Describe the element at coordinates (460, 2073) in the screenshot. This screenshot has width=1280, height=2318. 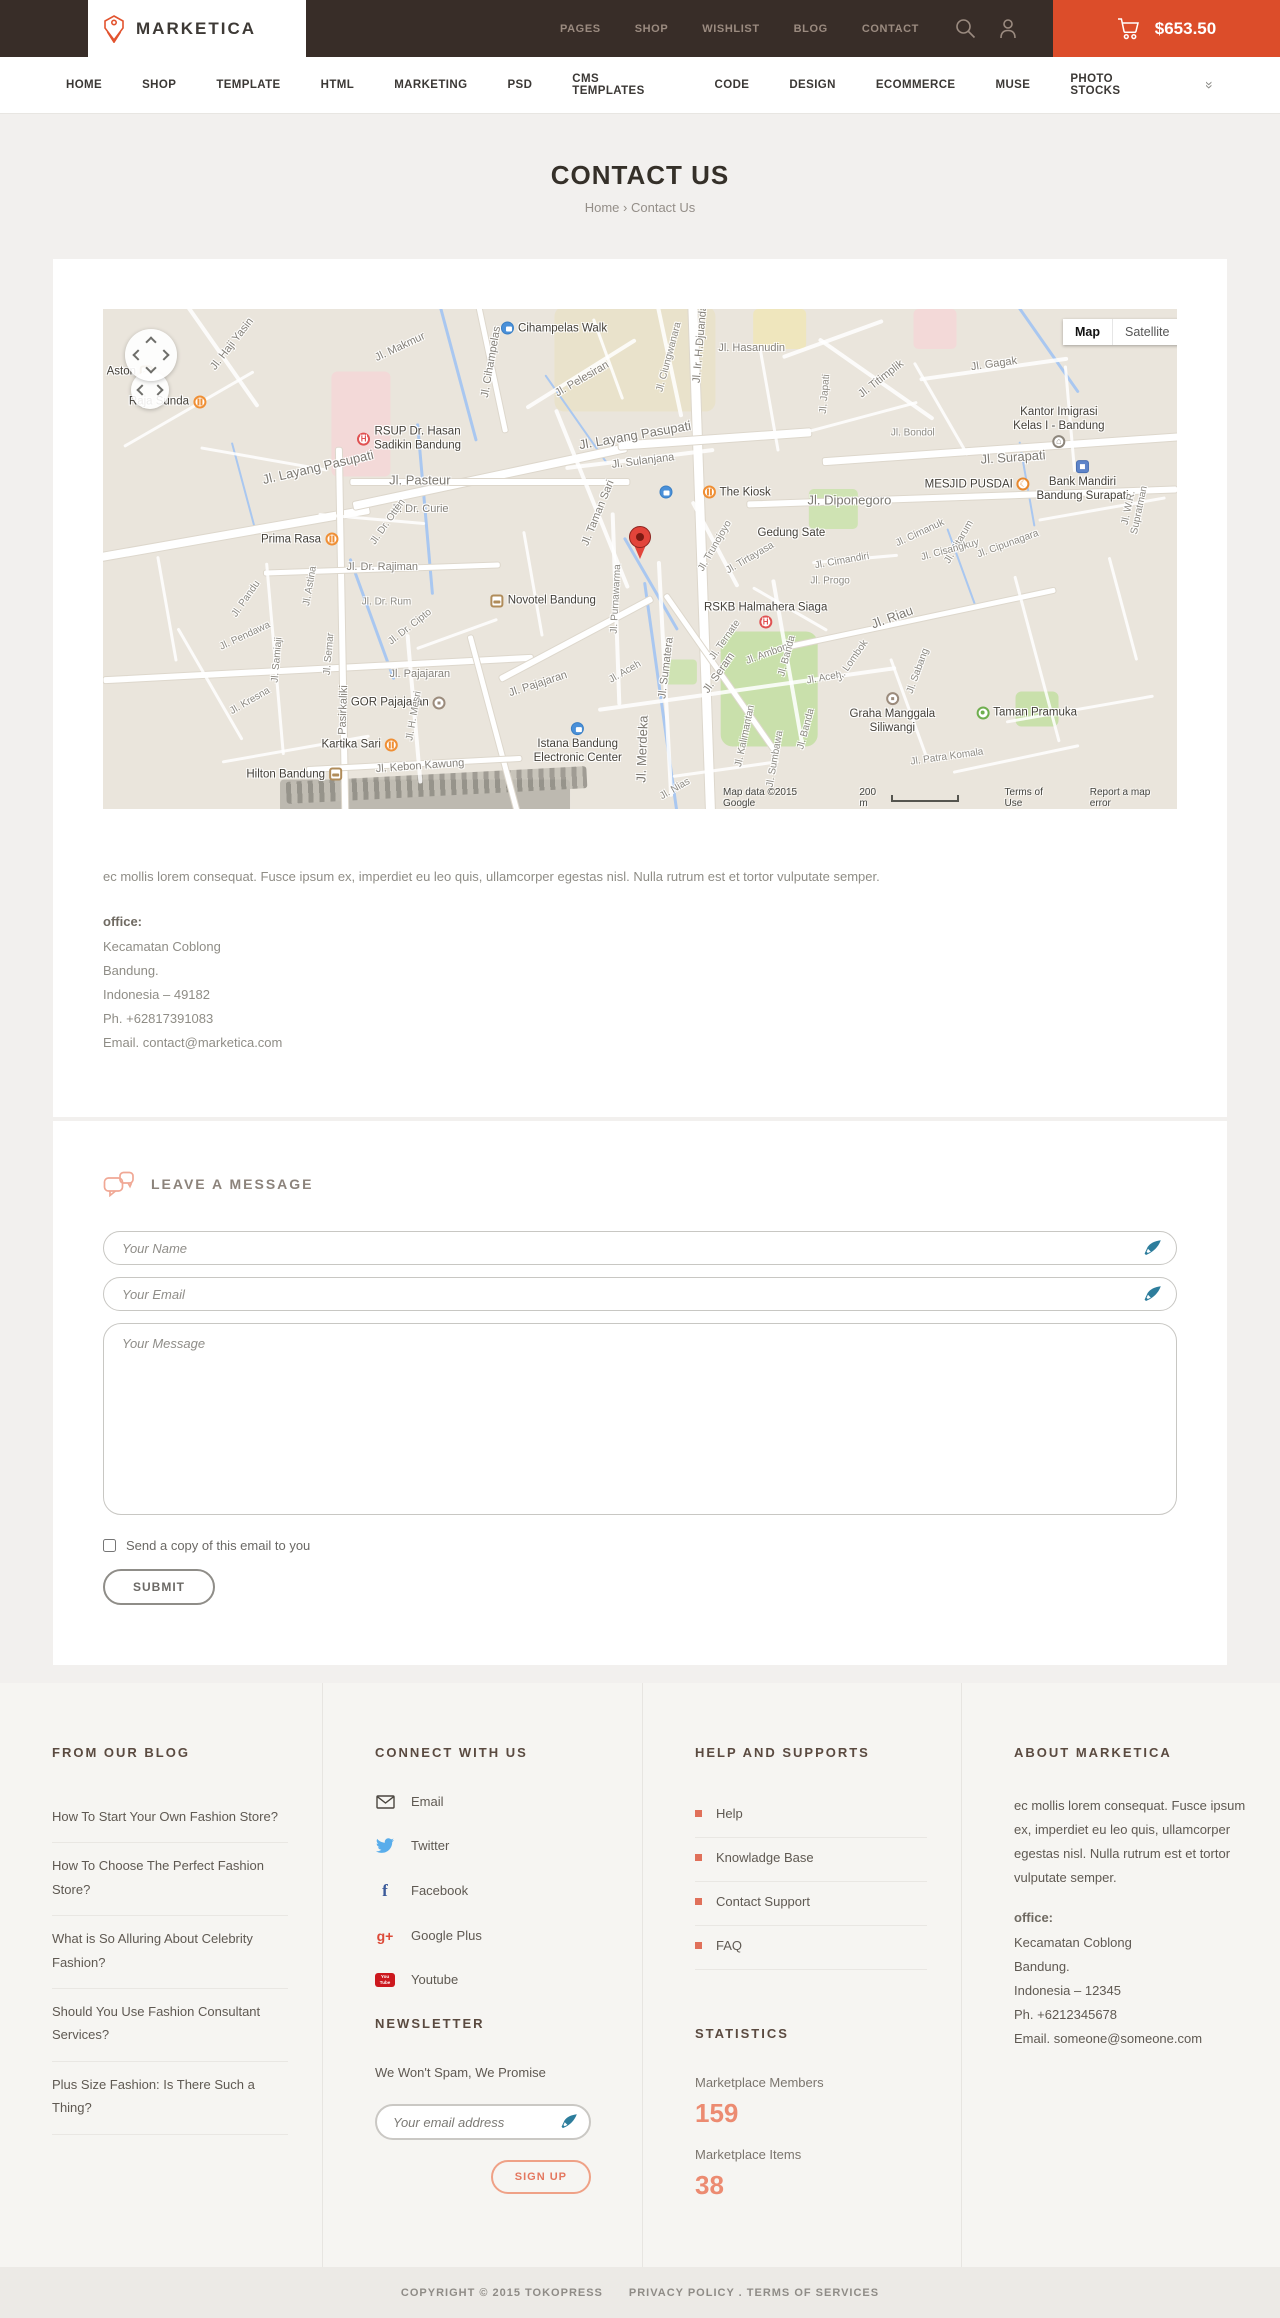
I see `newsletter-tagline: We Won't Spam, We Promise` at that location.